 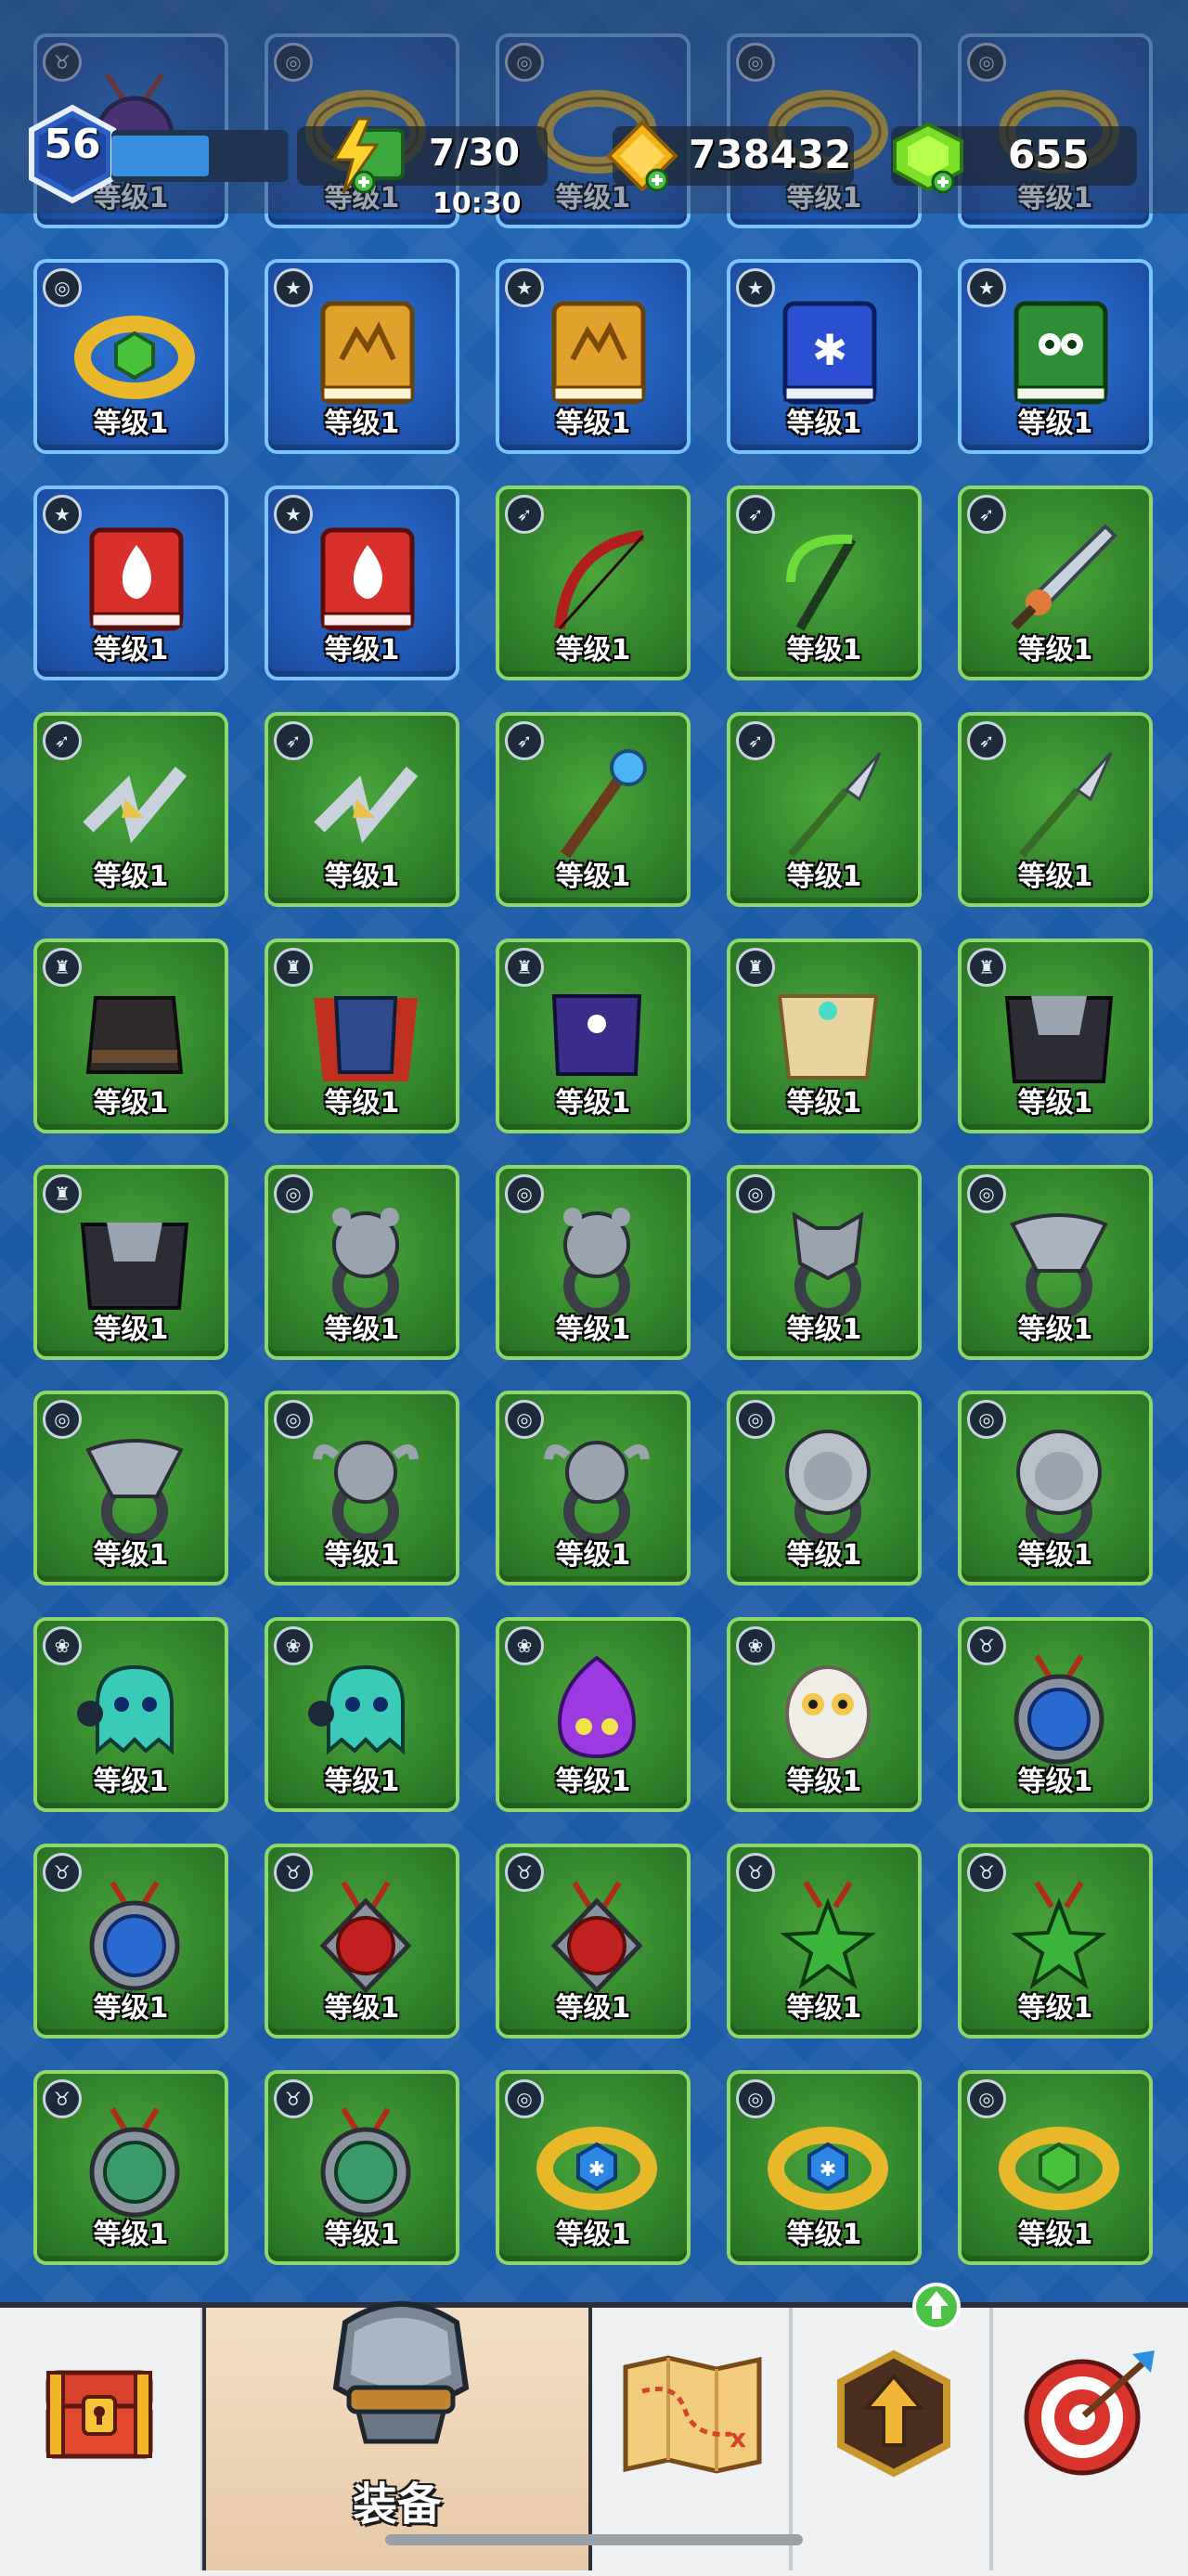 What do you see at coordinates (594, 2539) in the screenshot?
I see `home-indicator` at bounding box center [594, 2539].